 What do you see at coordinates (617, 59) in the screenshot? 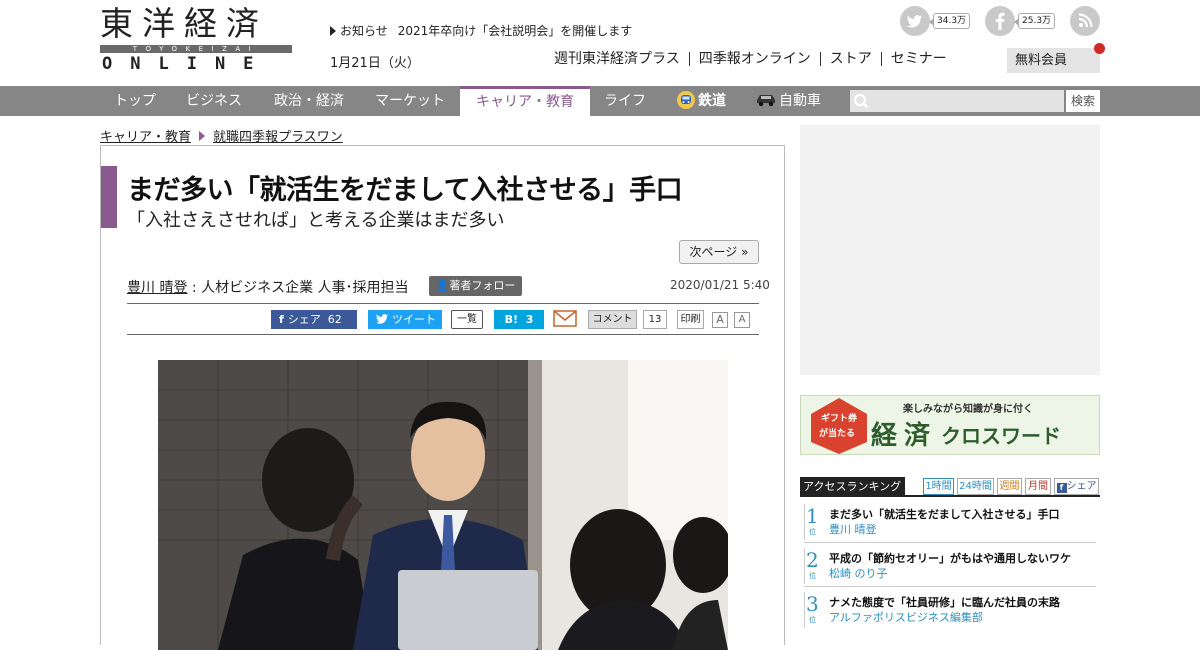
I see `header-link-weekly-plus: 週刊東洋経済プラス` at bounding box center [617, 59].